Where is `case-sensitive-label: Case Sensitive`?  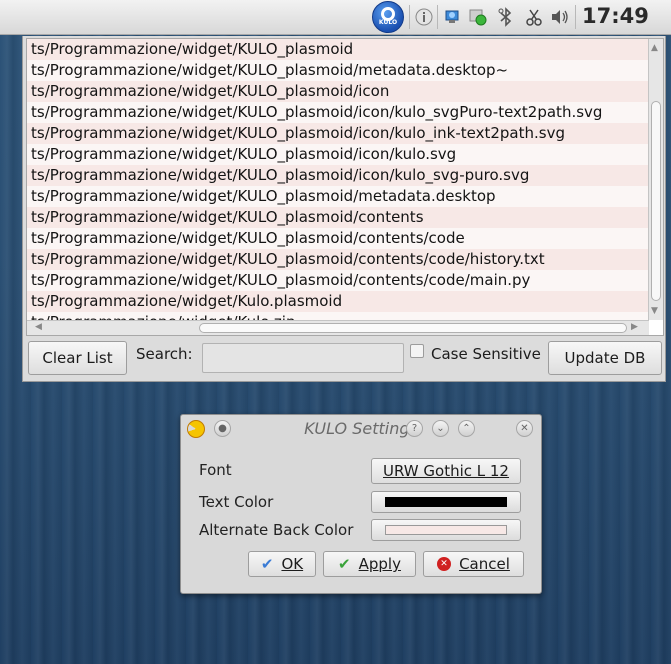
case-sensitive-label: Case Sensitive is located at coordinates (486, 354).